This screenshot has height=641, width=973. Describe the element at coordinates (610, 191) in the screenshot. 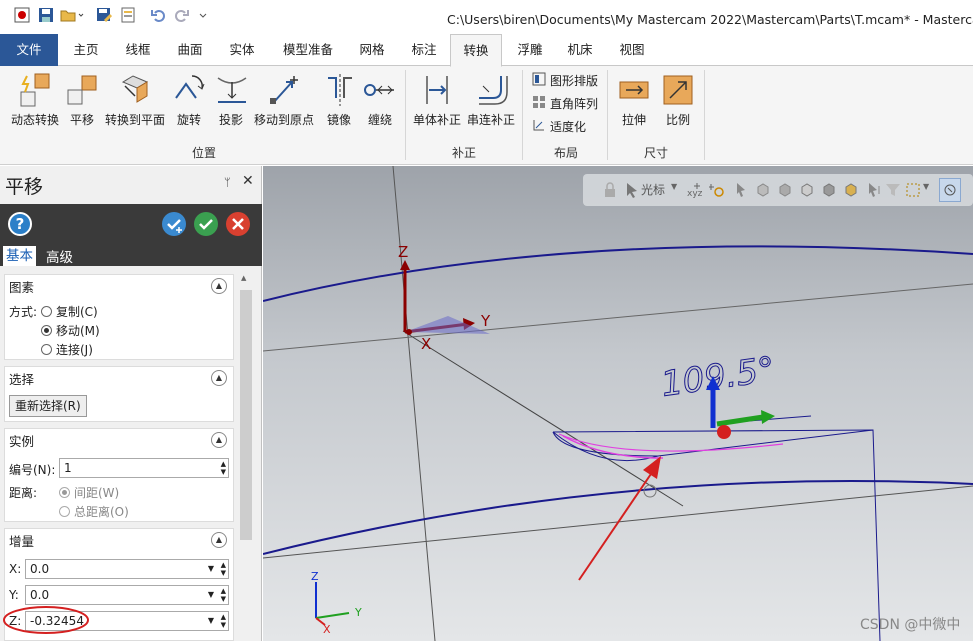

I see `lock-icon` at that location.